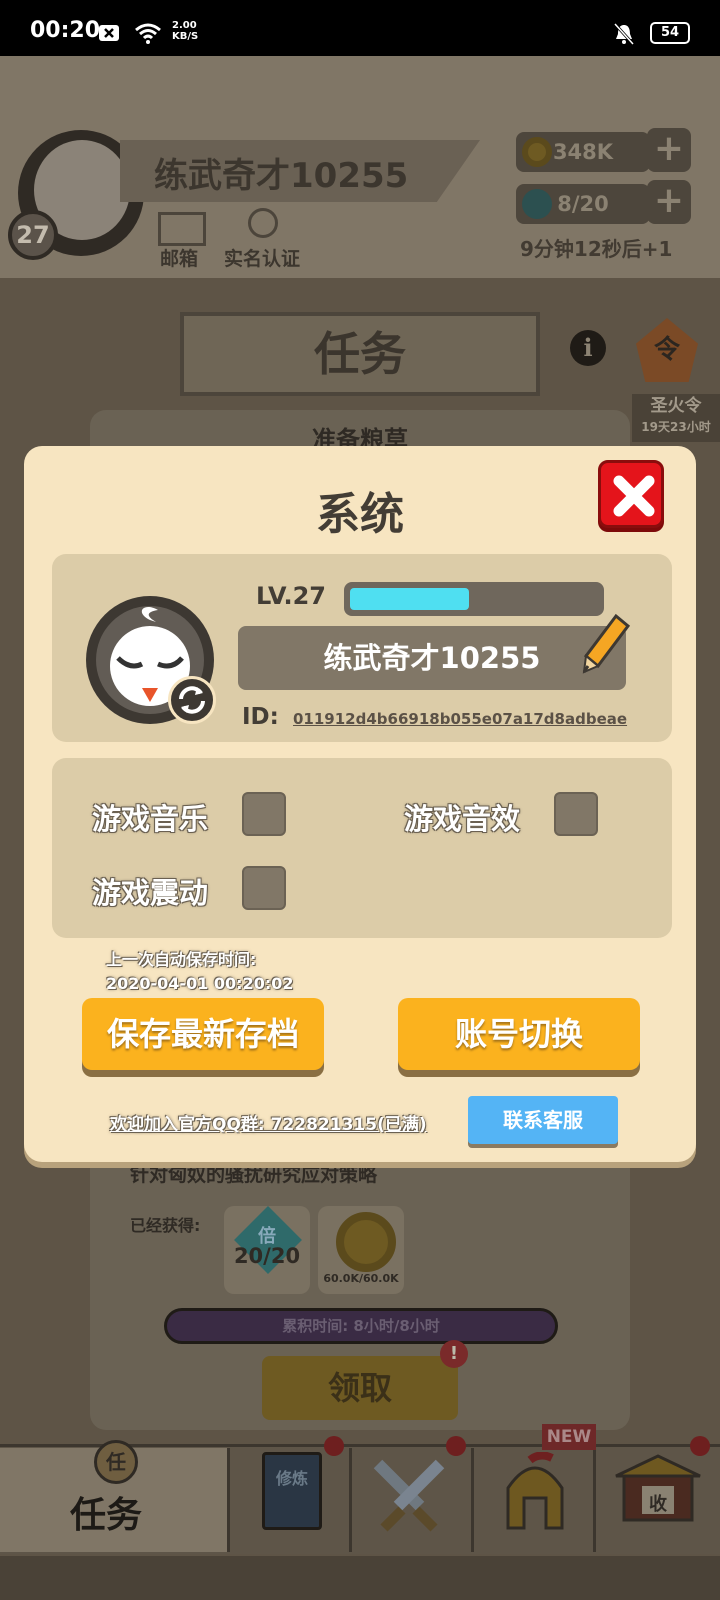 This screenshot has height=1600, width=720. What do you see at coordinates (361, 1326) in the screenshot?
I see `accumulated-time-bar: 累积时间: 8小时/8小时` at bounding box center [361, 1326].